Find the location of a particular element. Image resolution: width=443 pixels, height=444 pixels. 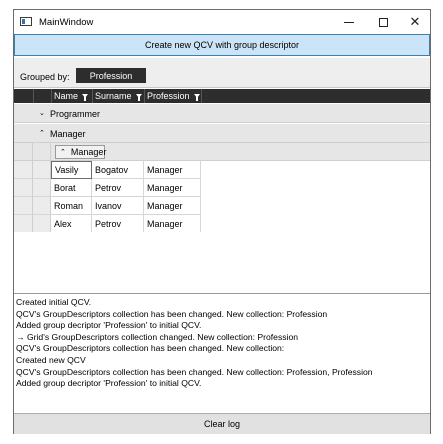

grid-header: Name Surname Profession is located at coordinates (222, 96).